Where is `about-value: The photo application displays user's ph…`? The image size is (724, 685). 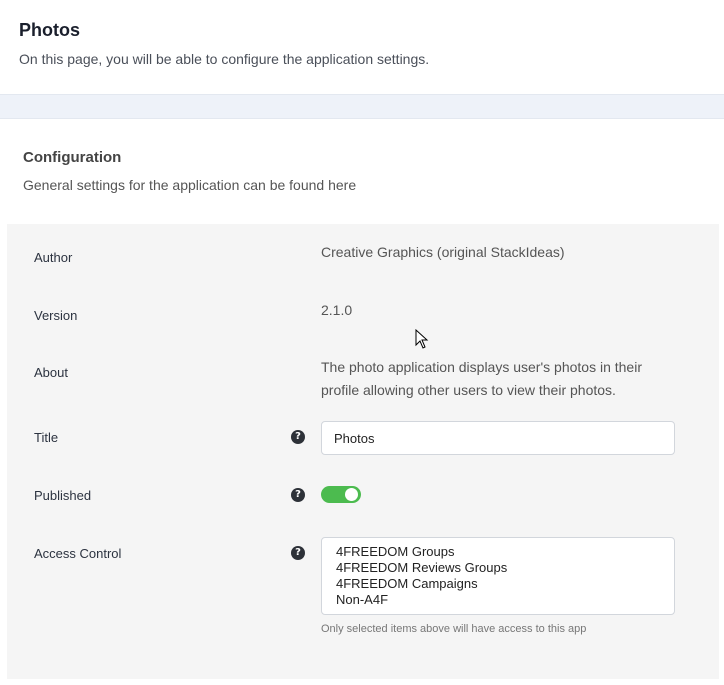 about-value: The photo application displays user's ph… is located at coordinates (481, 379).